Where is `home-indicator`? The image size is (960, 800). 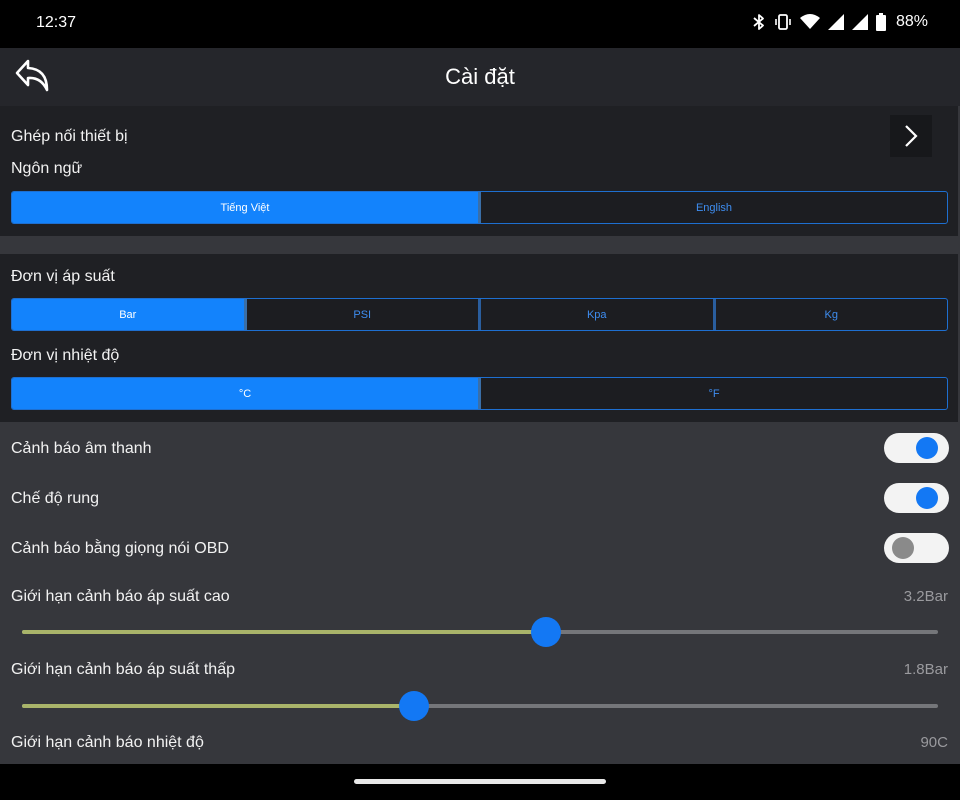
home-indicator is located at coordinates (480, 781).